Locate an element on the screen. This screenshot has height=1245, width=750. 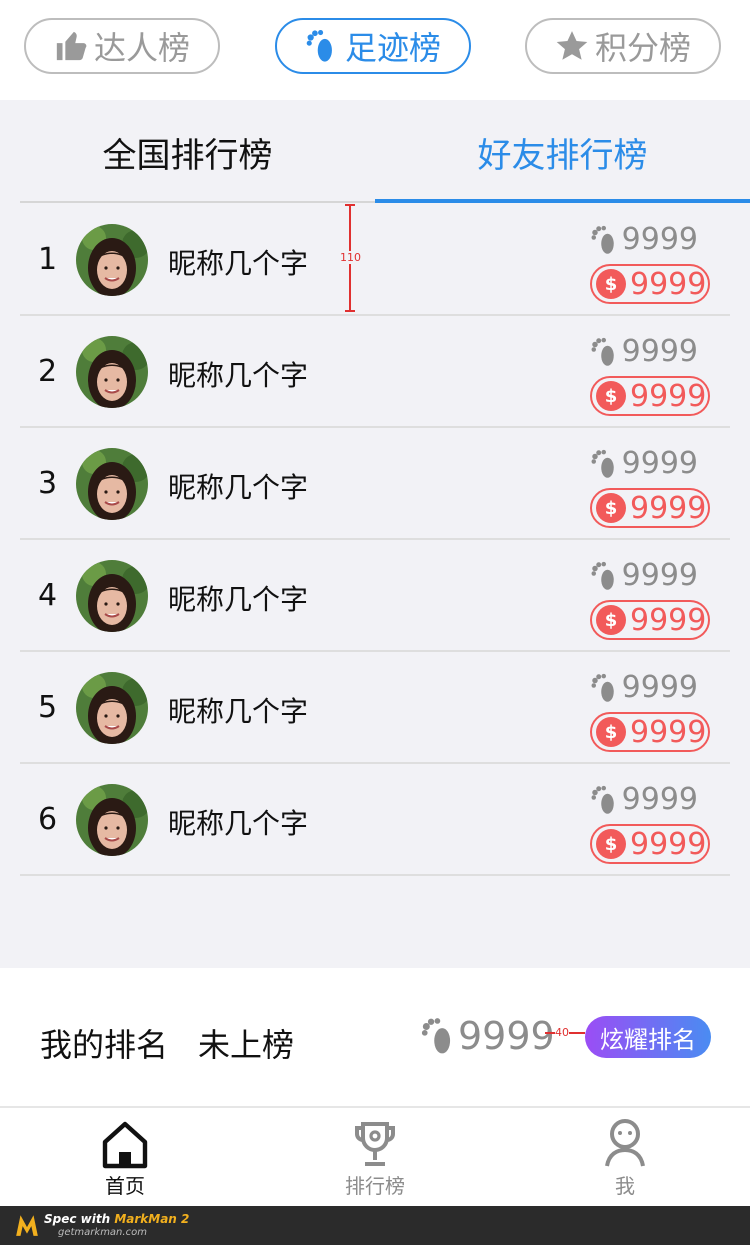
spec-gap-label: 40 is located at coordinates (562, 1032).